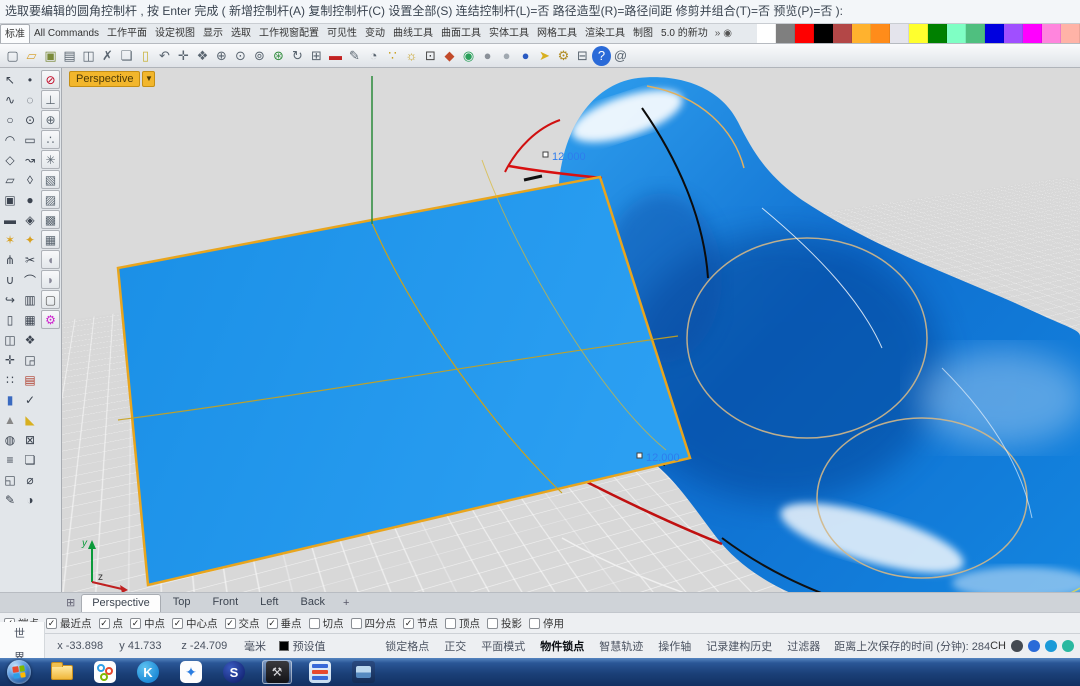  What do you see at coordinates (10, 80) in the screenshot?
I see `select-arrow-icon: ↖` at bounding box center [10, 80].